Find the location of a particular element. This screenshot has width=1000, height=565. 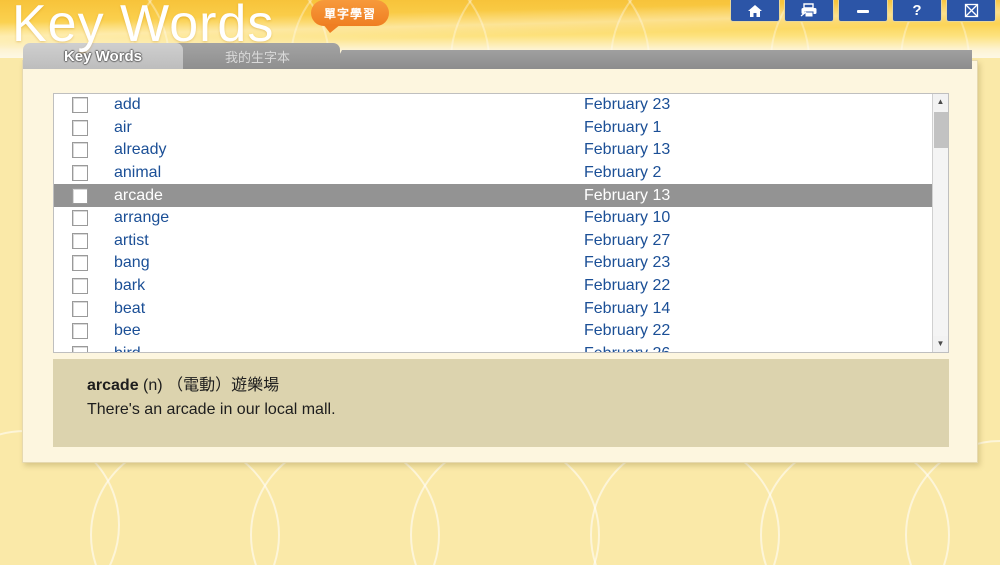

printer-icon is located at coordinates (809, 10).